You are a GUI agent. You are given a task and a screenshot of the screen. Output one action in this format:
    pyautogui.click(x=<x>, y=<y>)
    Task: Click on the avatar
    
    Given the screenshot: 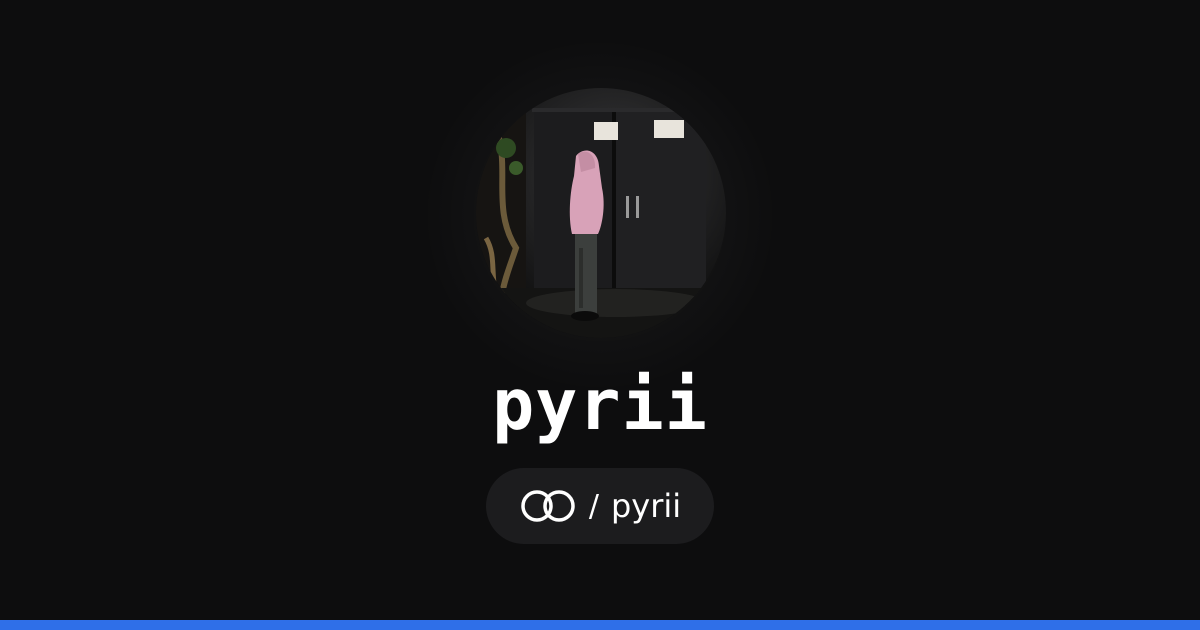 What is the action you would take?
    pyautogui.click(x=601, y=213)
    